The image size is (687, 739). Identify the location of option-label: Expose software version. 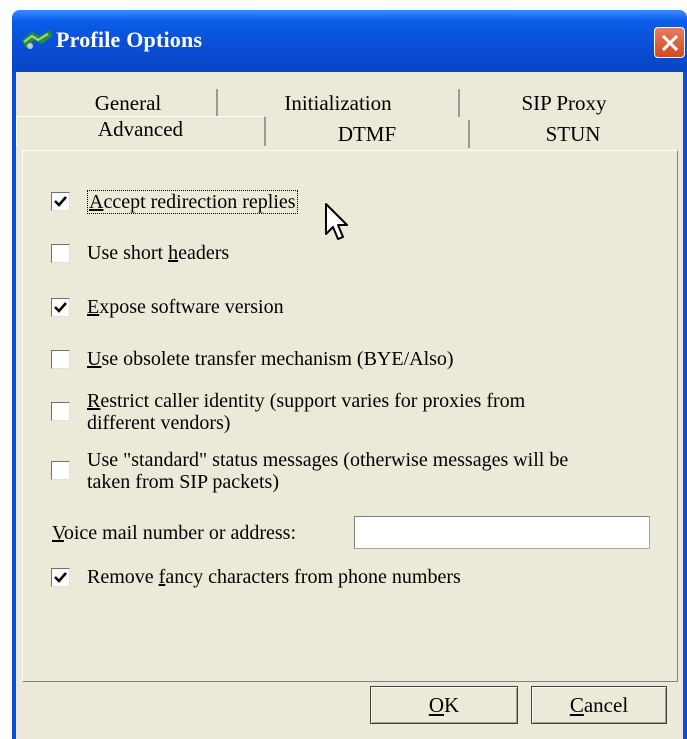
(185, 307).